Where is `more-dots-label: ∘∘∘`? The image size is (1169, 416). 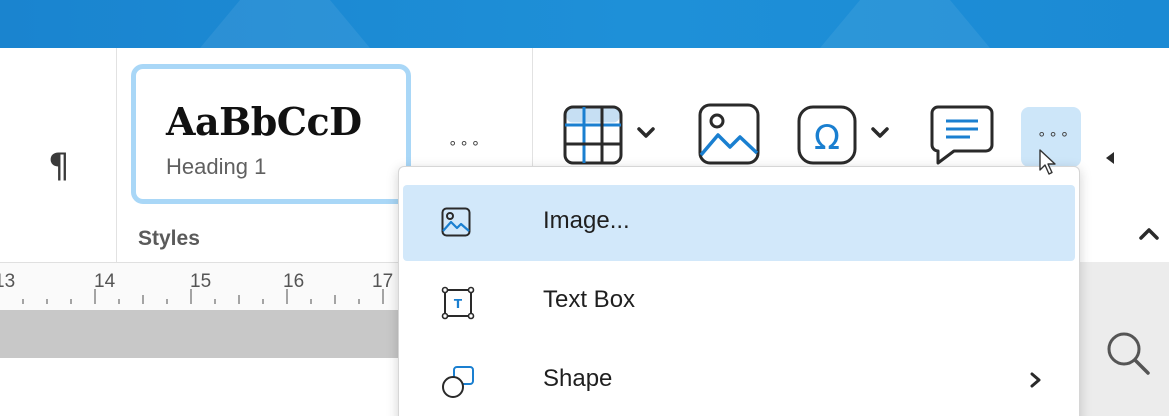 more-dots-label: ∘∘∘ is located at coordinates (1054, 134).